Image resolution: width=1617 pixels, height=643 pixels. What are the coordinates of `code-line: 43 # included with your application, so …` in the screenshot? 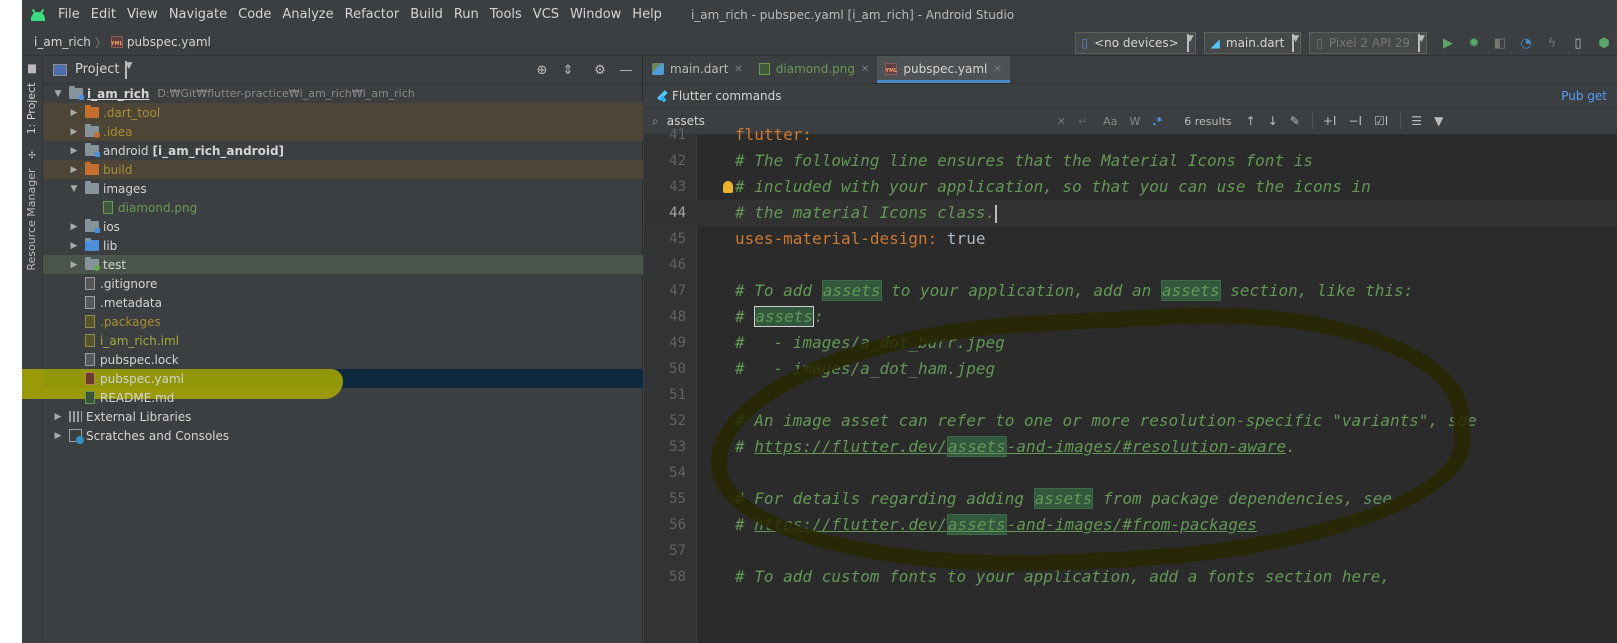 It's located at (1130, 187).